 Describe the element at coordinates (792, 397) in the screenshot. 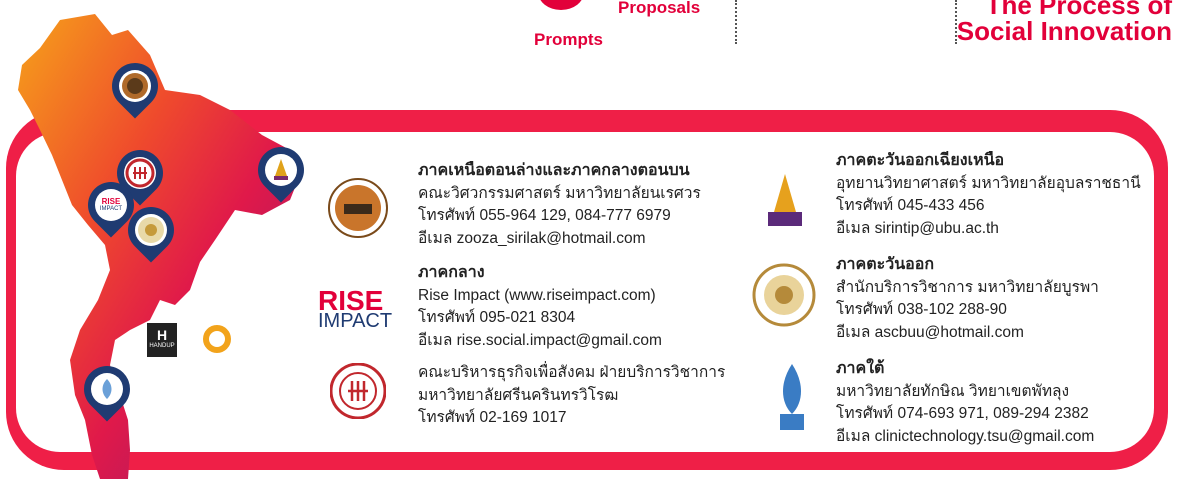

I see `thaksin-logo` at that location.